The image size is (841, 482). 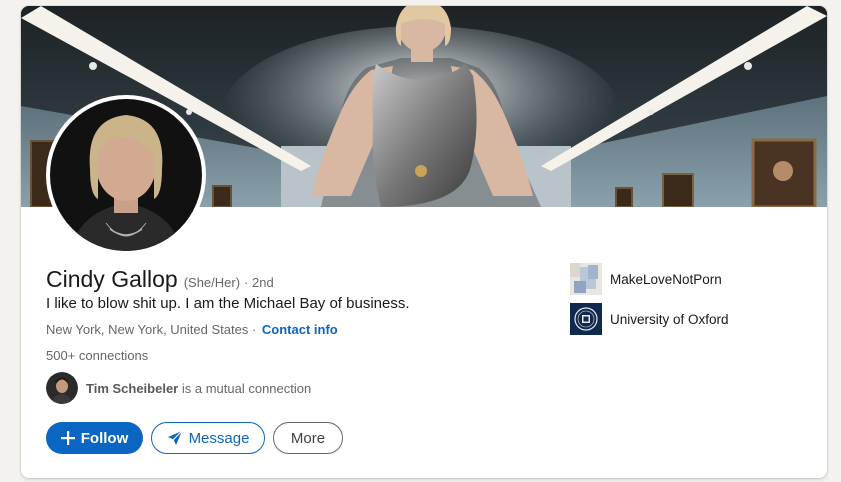 What do you see at coordinates (586, 319) in the screenshot?
I see `oxford-crest-icon` at bounding box center [586, 319].